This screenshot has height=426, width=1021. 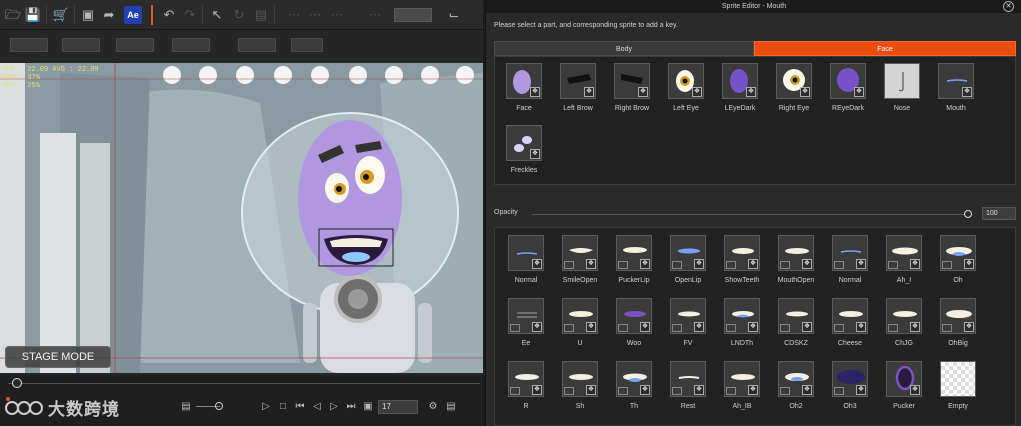 What do you see at coordinates (451, 407) in the screenshot?
I see `panel-icon: ▤` at bounding box center [451, 407].